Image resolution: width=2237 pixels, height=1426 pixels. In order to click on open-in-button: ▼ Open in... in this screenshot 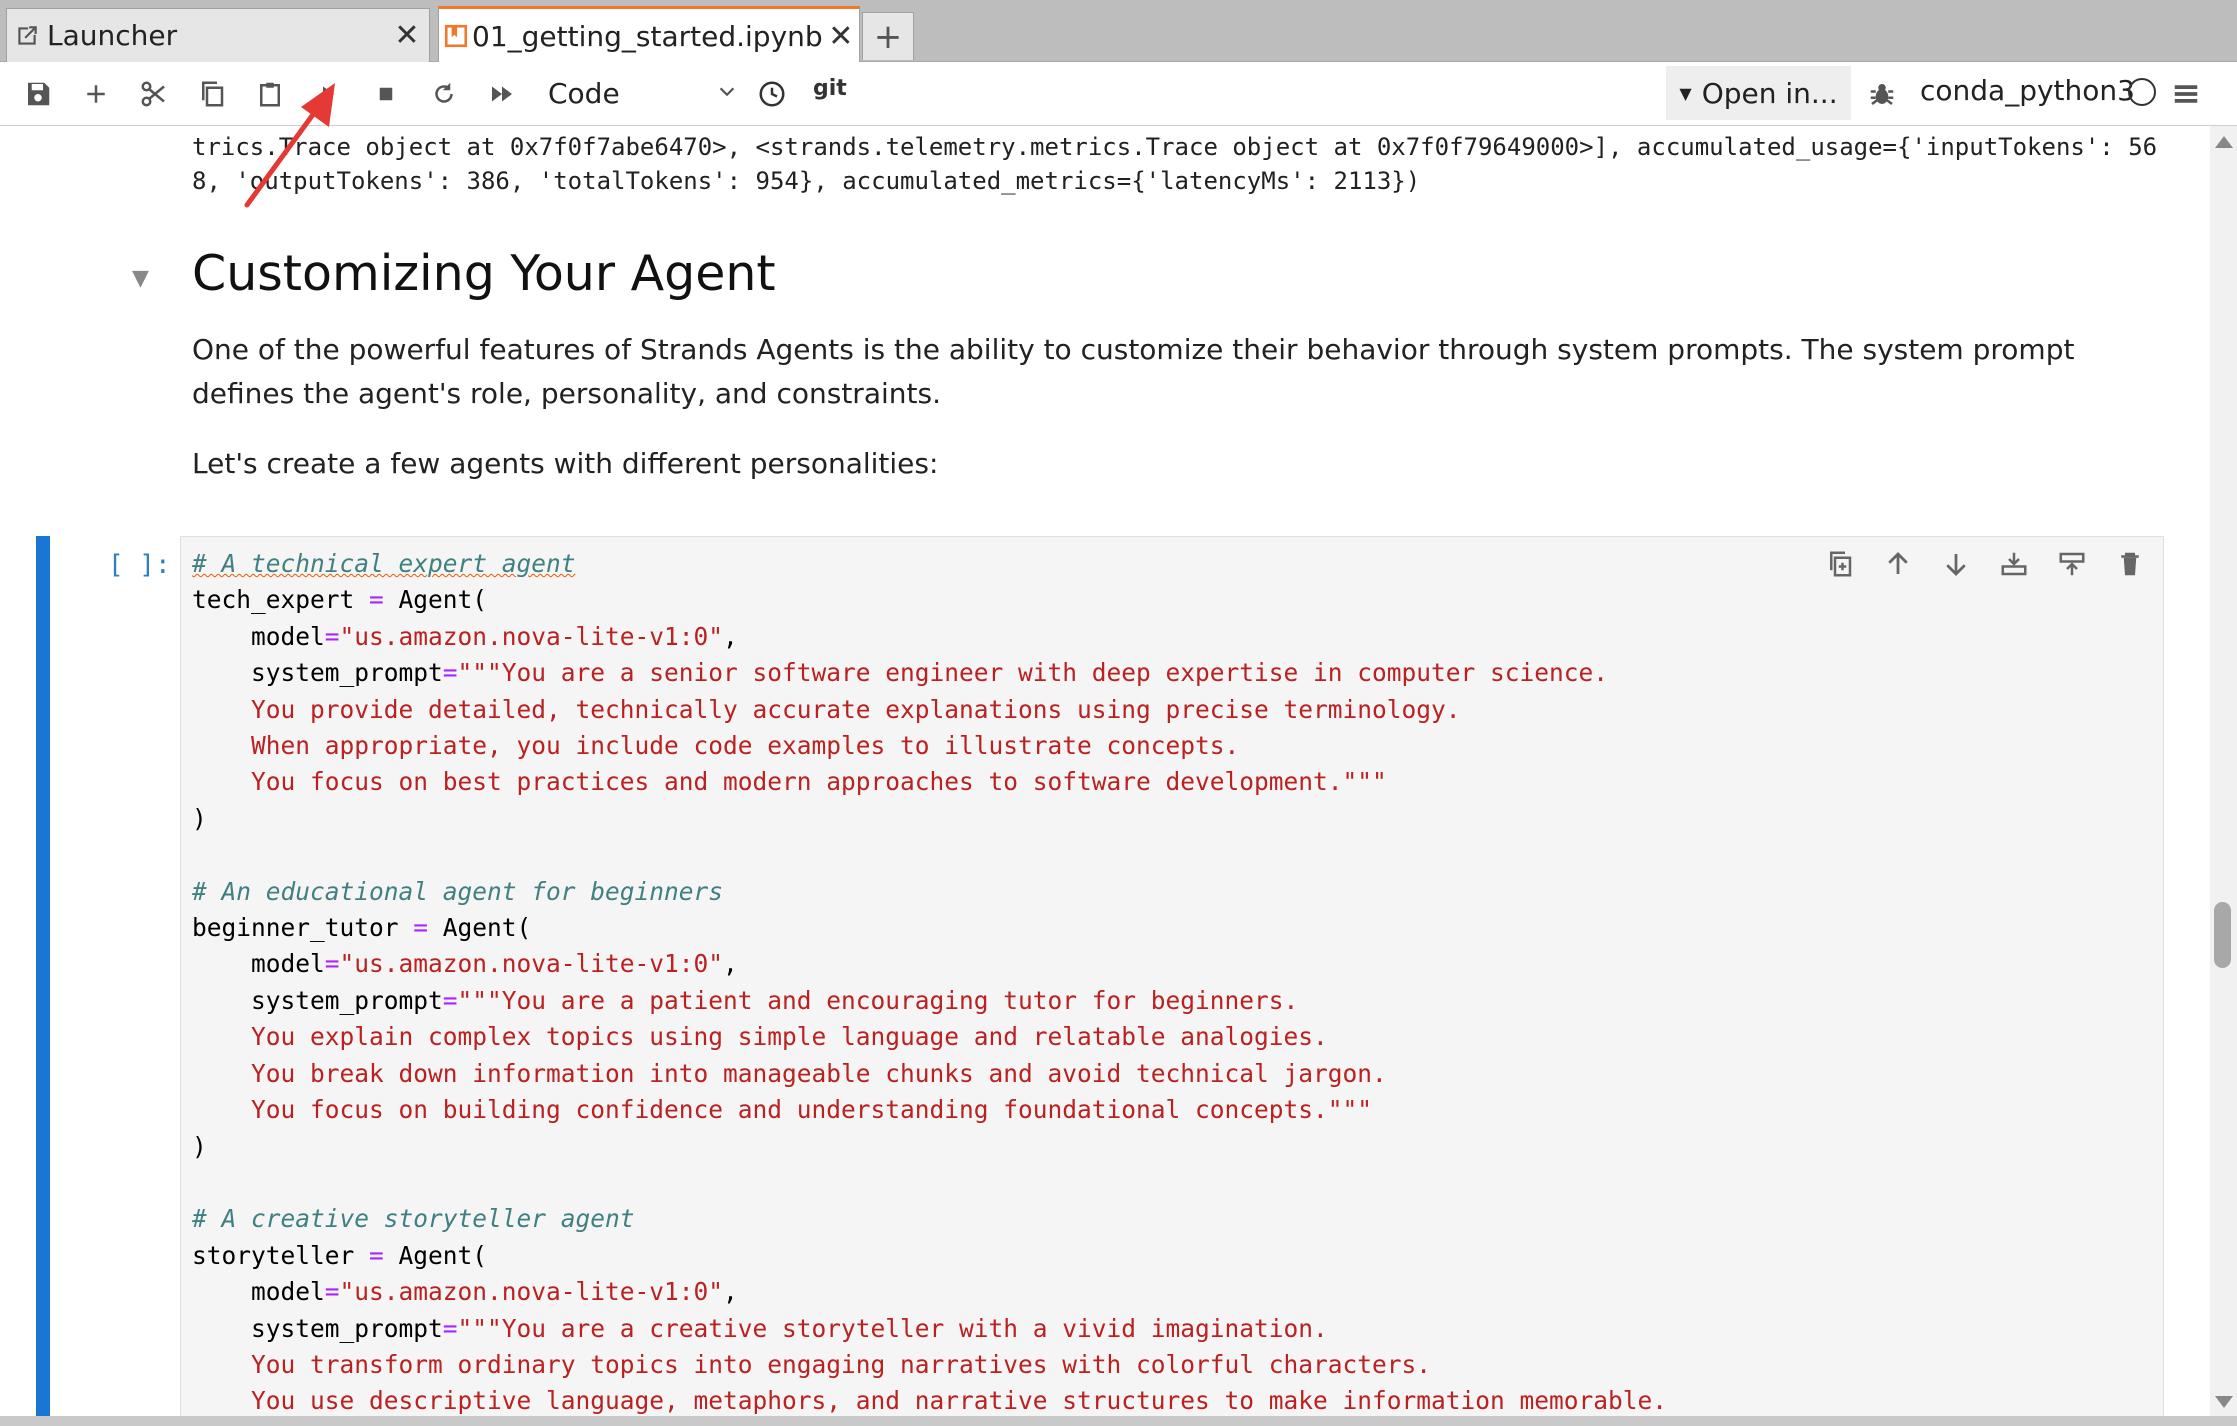, I will do `click(1758, 93)`.